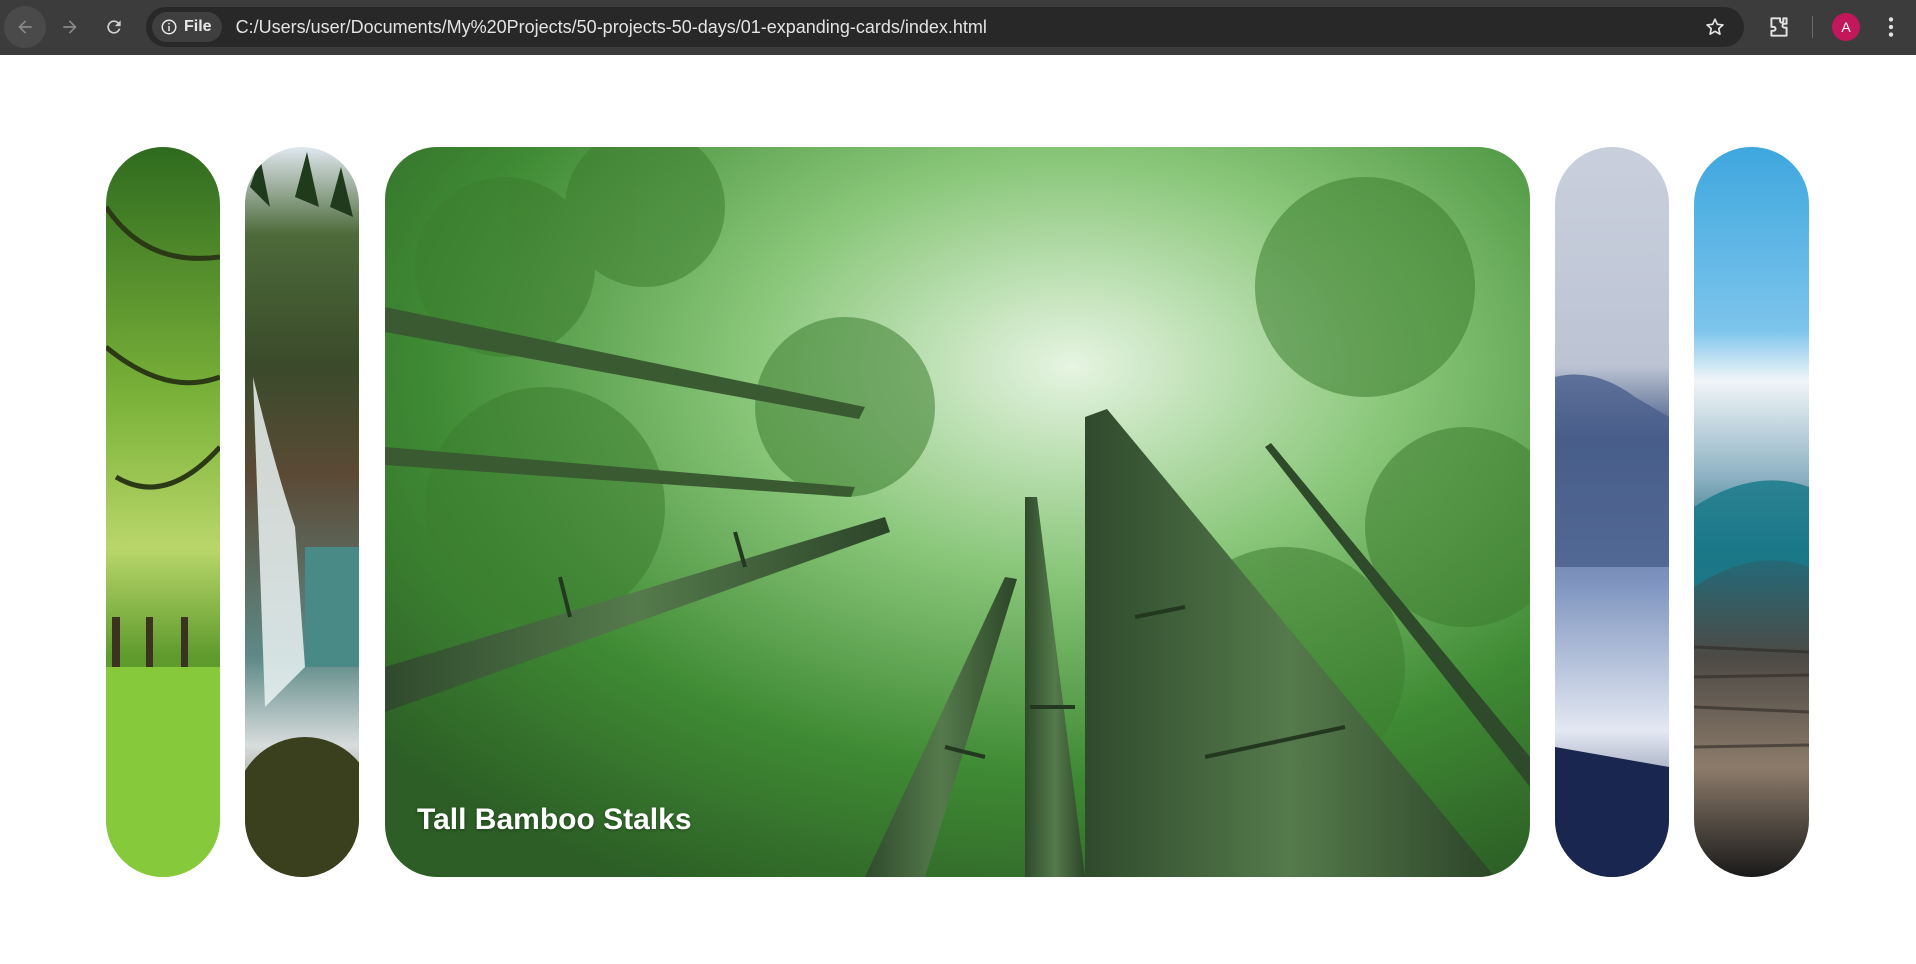 This screenshot has height=964, width=1916. What do you see at coordinates (1715, 27) in the screenshot?
I see `star-icon` at bounding box center [1715, 27].